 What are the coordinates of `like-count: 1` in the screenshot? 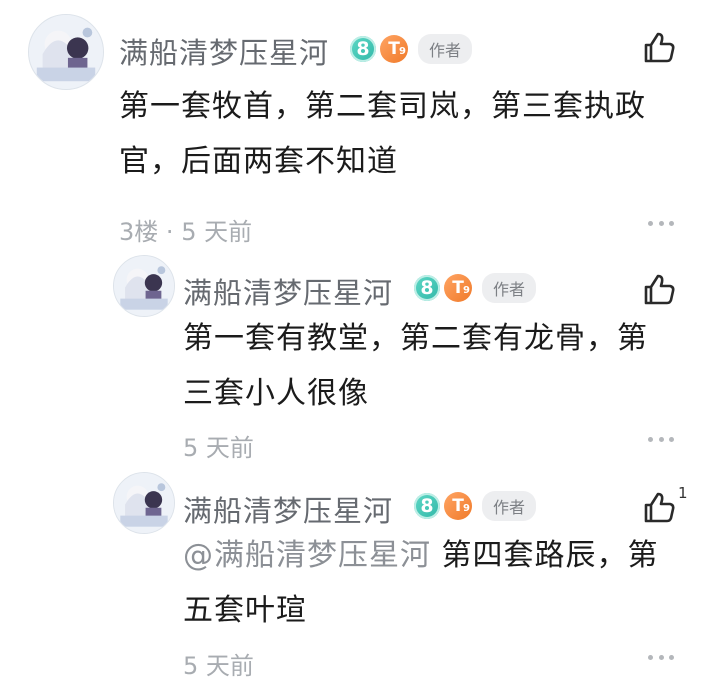 It's located at (683, 493).